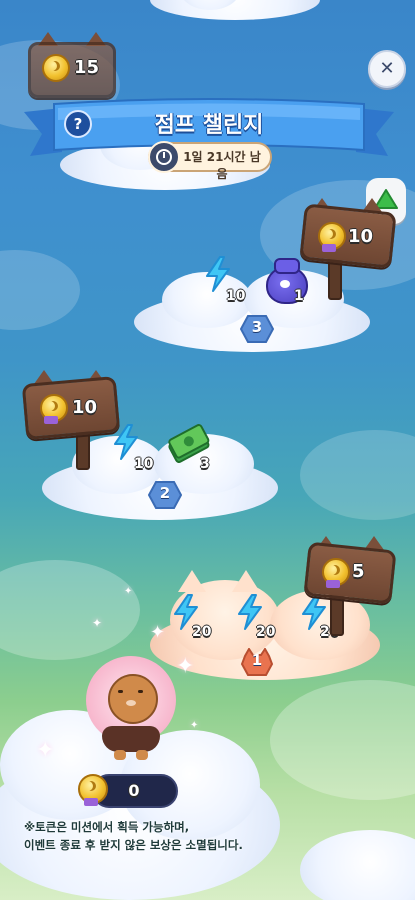 The image size is (415, 900). What do you see at coordinates (209, 125) in the screenshot?
I see `page-title: 점프 챌린지` at bounding box center [209, 125].